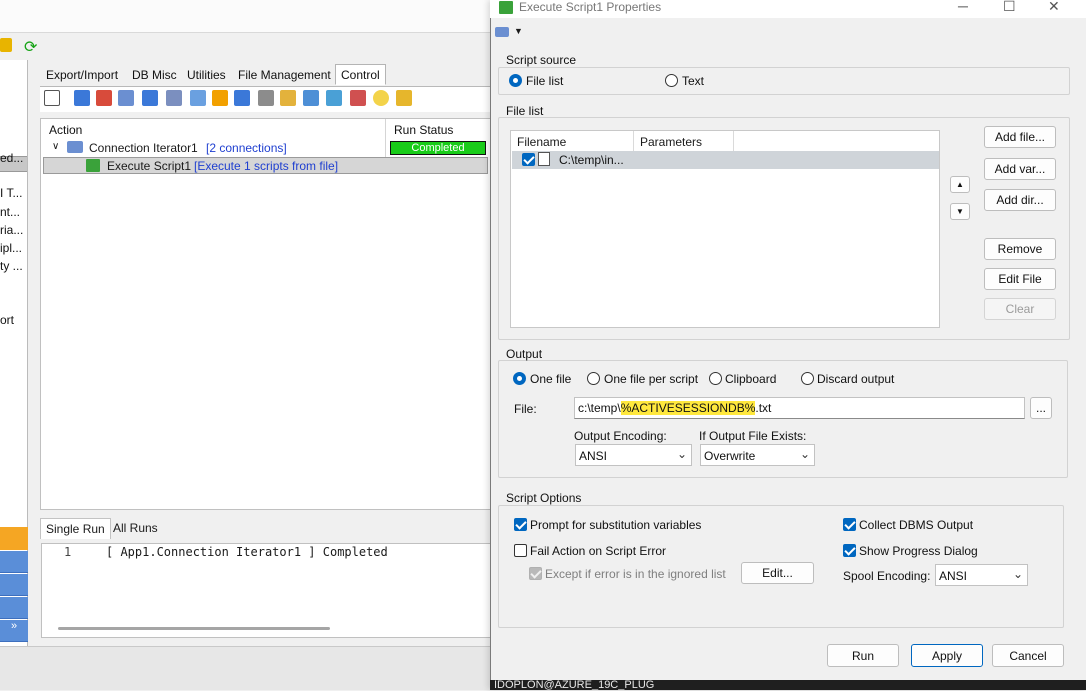  What do you see at coordinates (55, 146) in the screenshot?
I see `expand-chevron-icon: ∨` at bounding box center [55, 146].